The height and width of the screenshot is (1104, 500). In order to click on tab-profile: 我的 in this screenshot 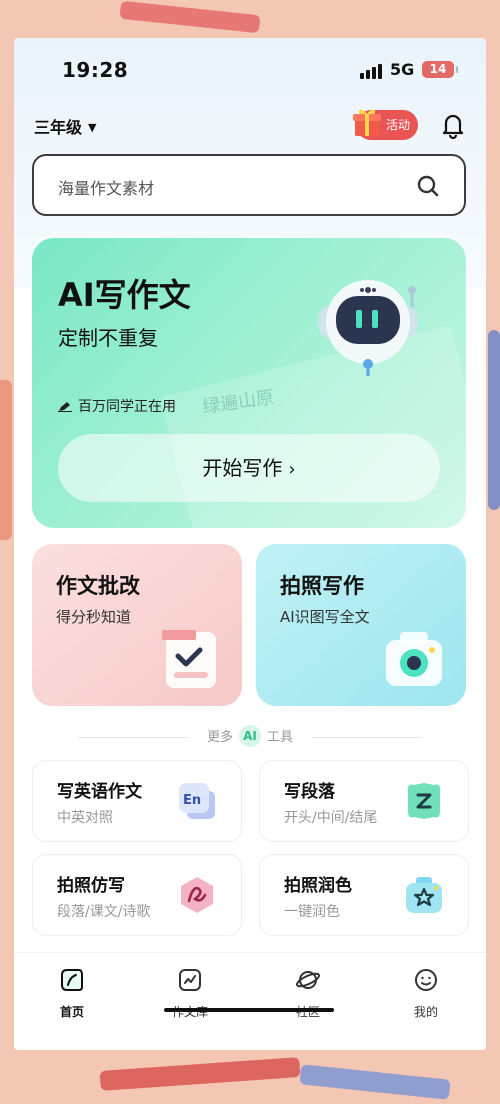, I will do `click(426, 993)`.